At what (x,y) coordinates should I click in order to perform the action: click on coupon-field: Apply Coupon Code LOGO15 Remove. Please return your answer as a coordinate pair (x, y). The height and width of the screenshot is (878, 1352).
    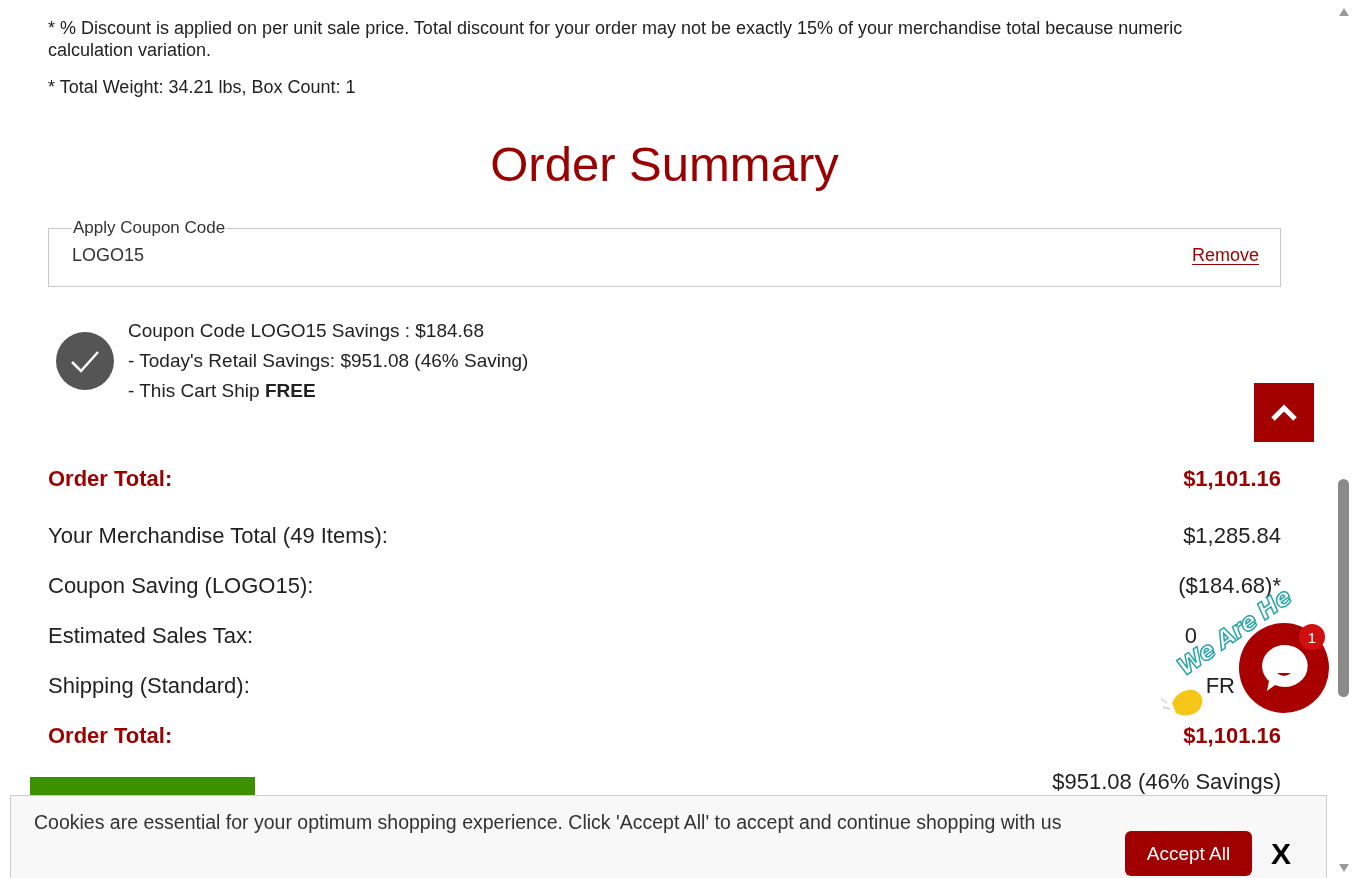
    Looking at the image, I should click on (664, 252).